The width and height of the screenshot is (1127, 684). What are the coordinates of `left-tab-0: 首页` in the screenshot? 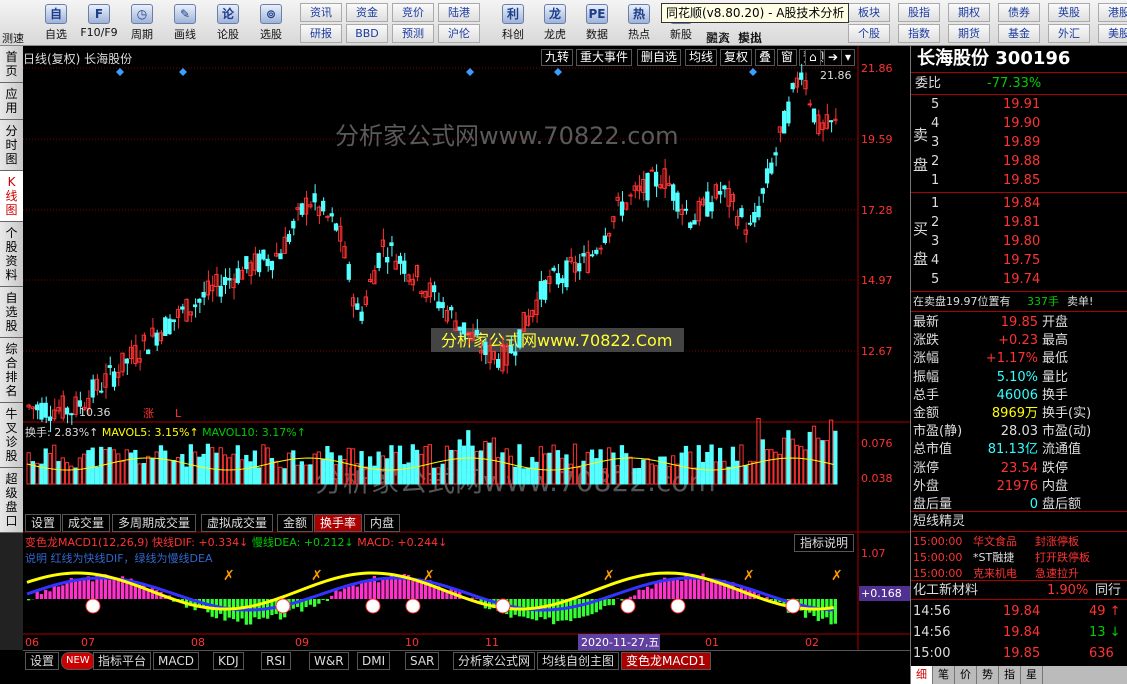 It's located at (11, 64).